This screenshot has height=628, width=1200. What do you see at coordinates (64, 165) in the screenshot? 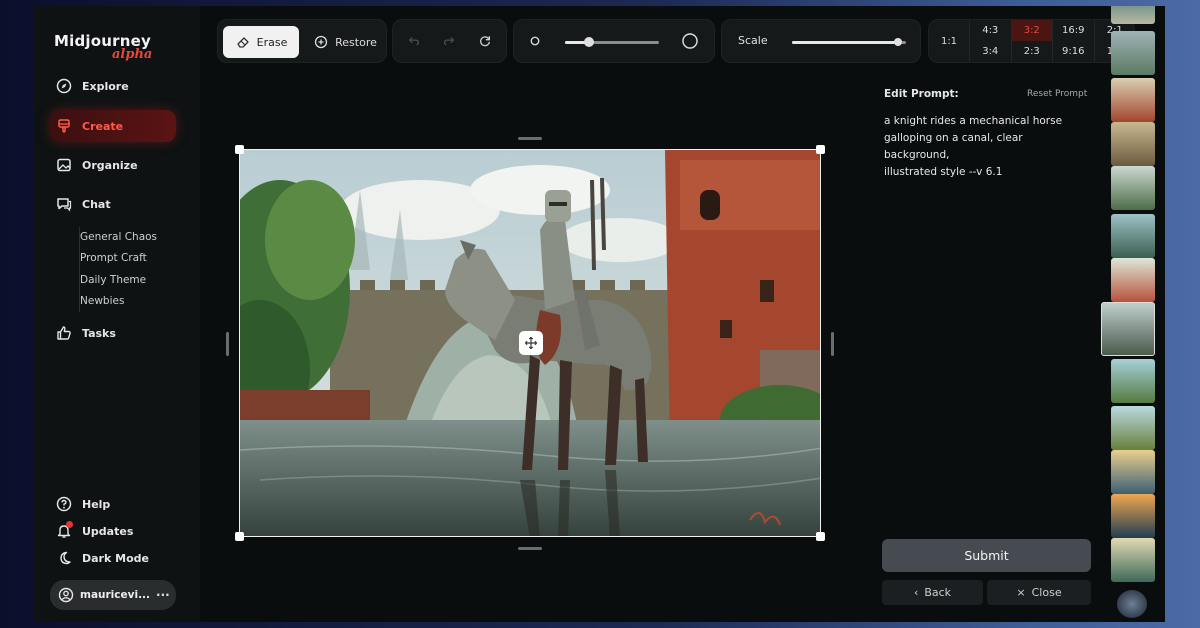
I see `image-icon` at bounding box center [64, 165].